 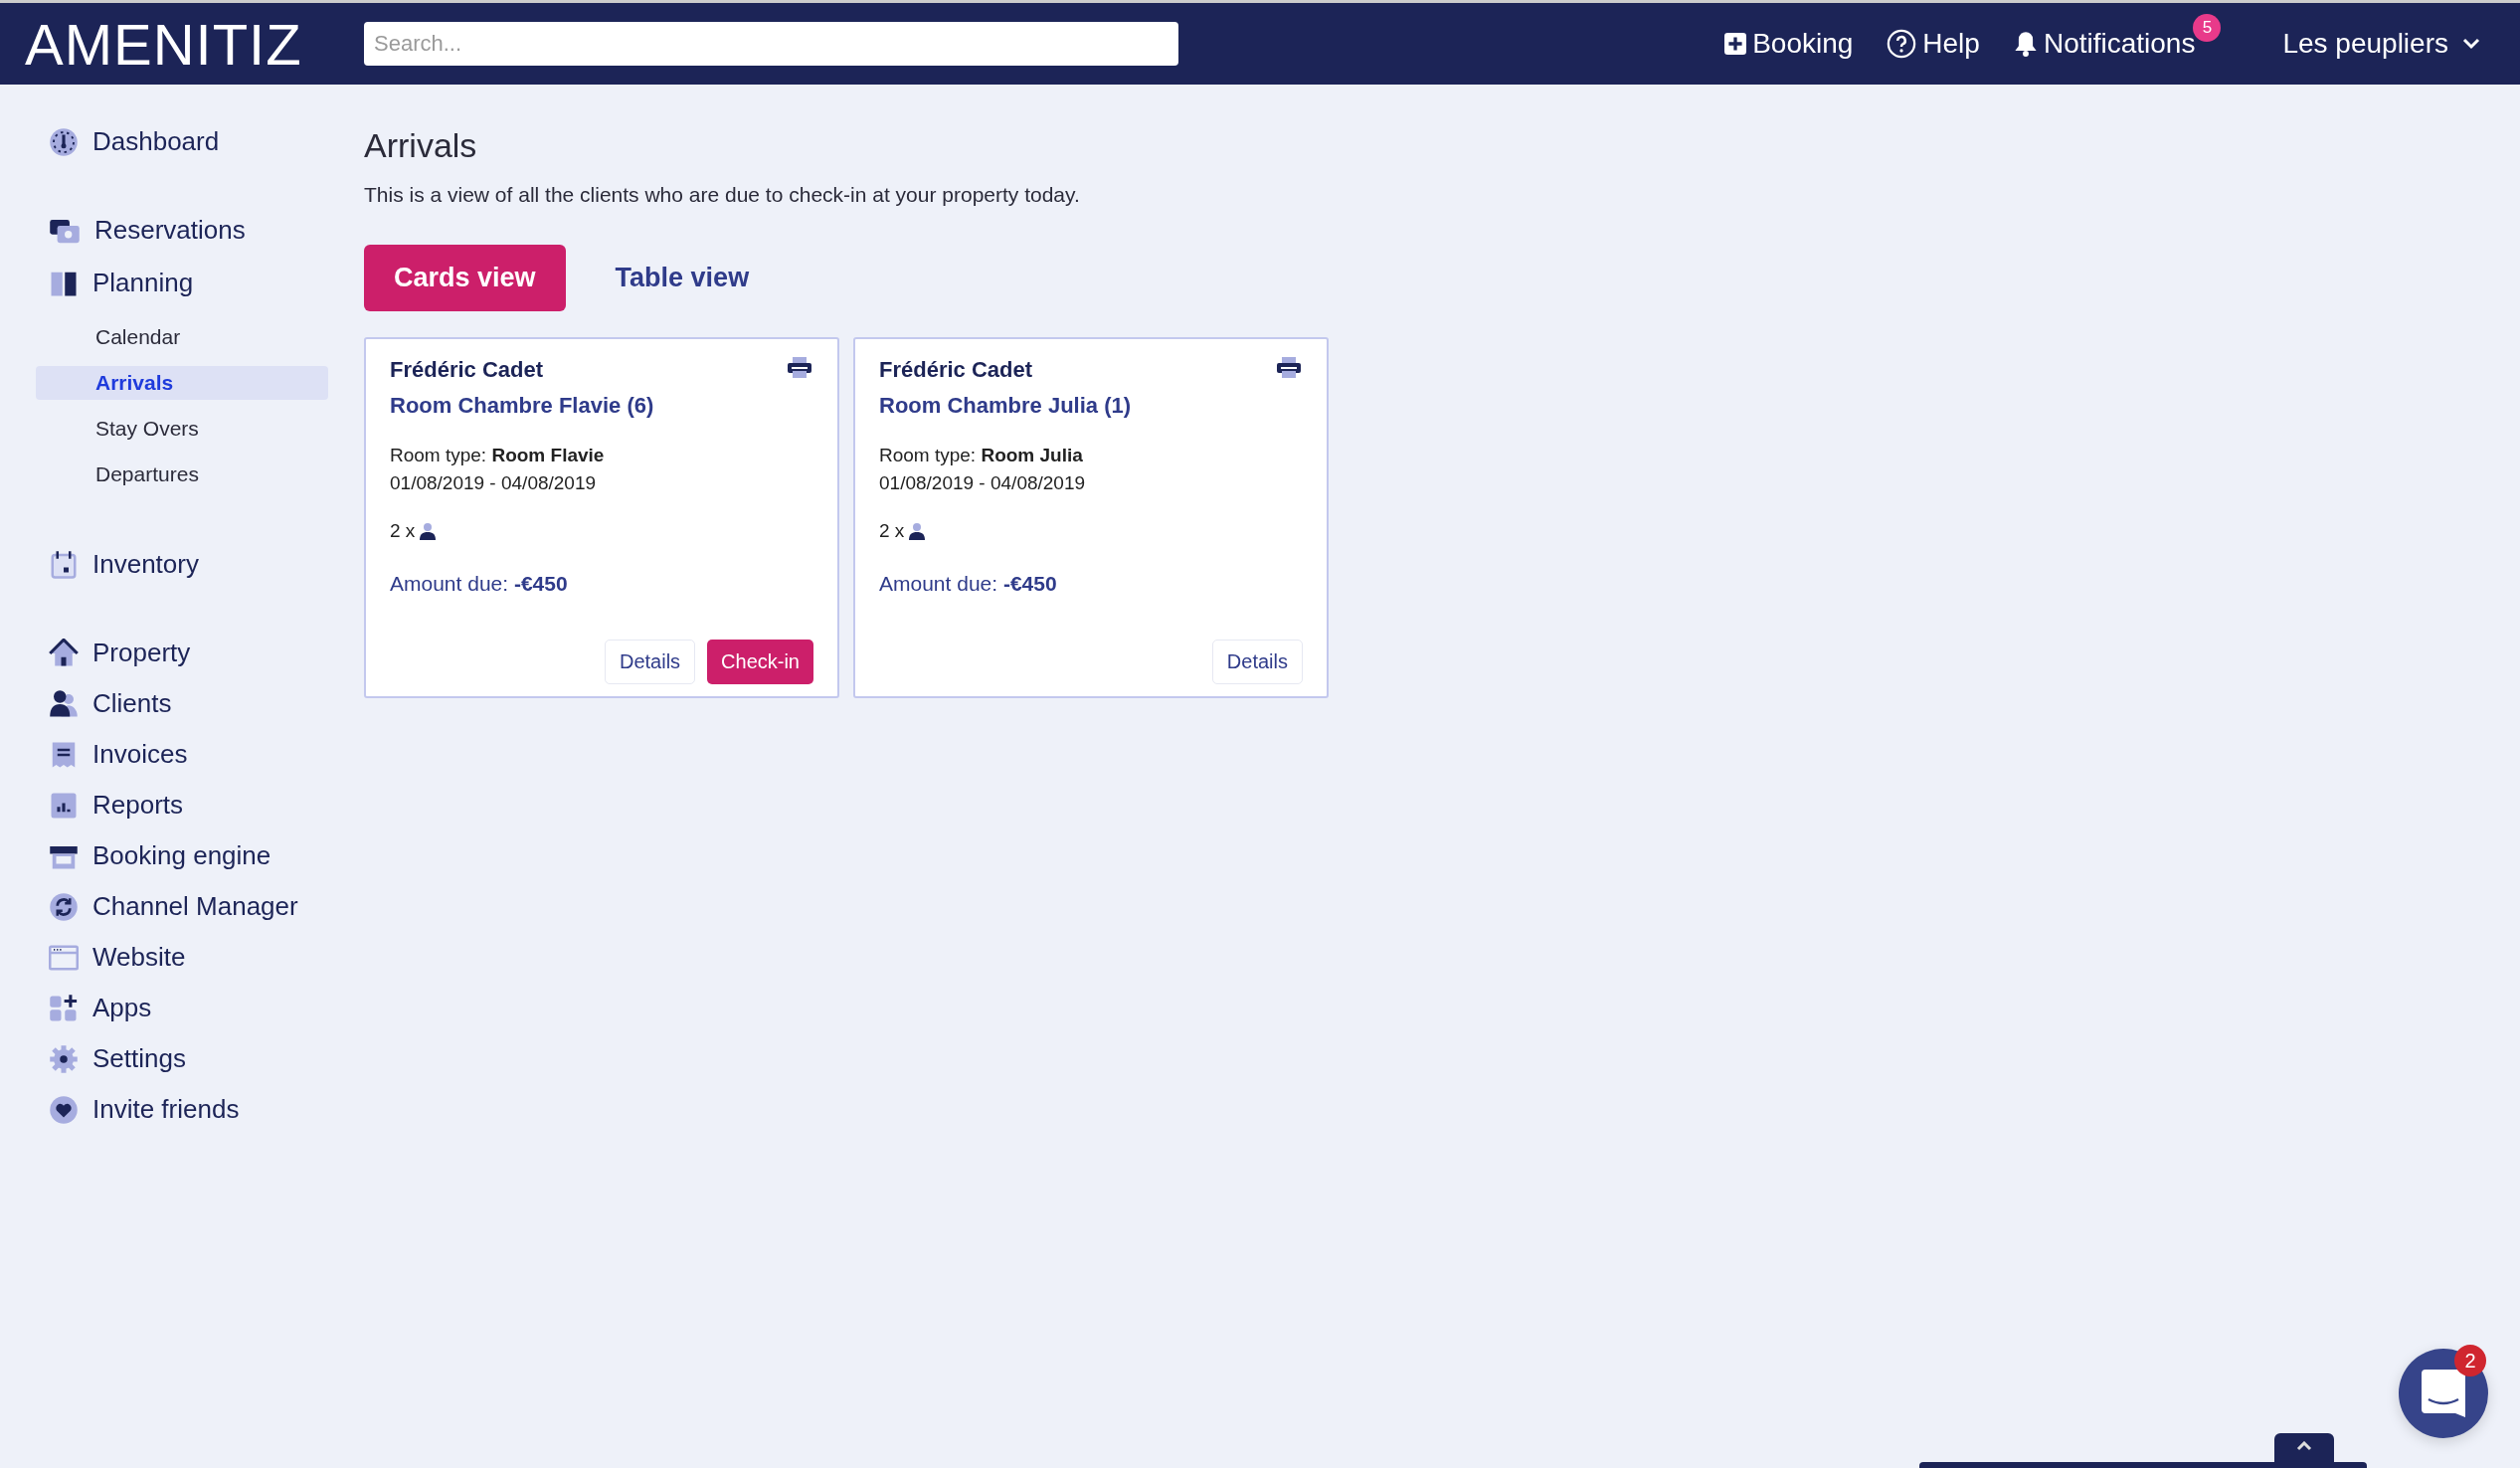 What do you see at coordinates (182, 429) in the screenshot?
I see `sidebar-subitem: Stay Overs` at bounding box center [182, 429].